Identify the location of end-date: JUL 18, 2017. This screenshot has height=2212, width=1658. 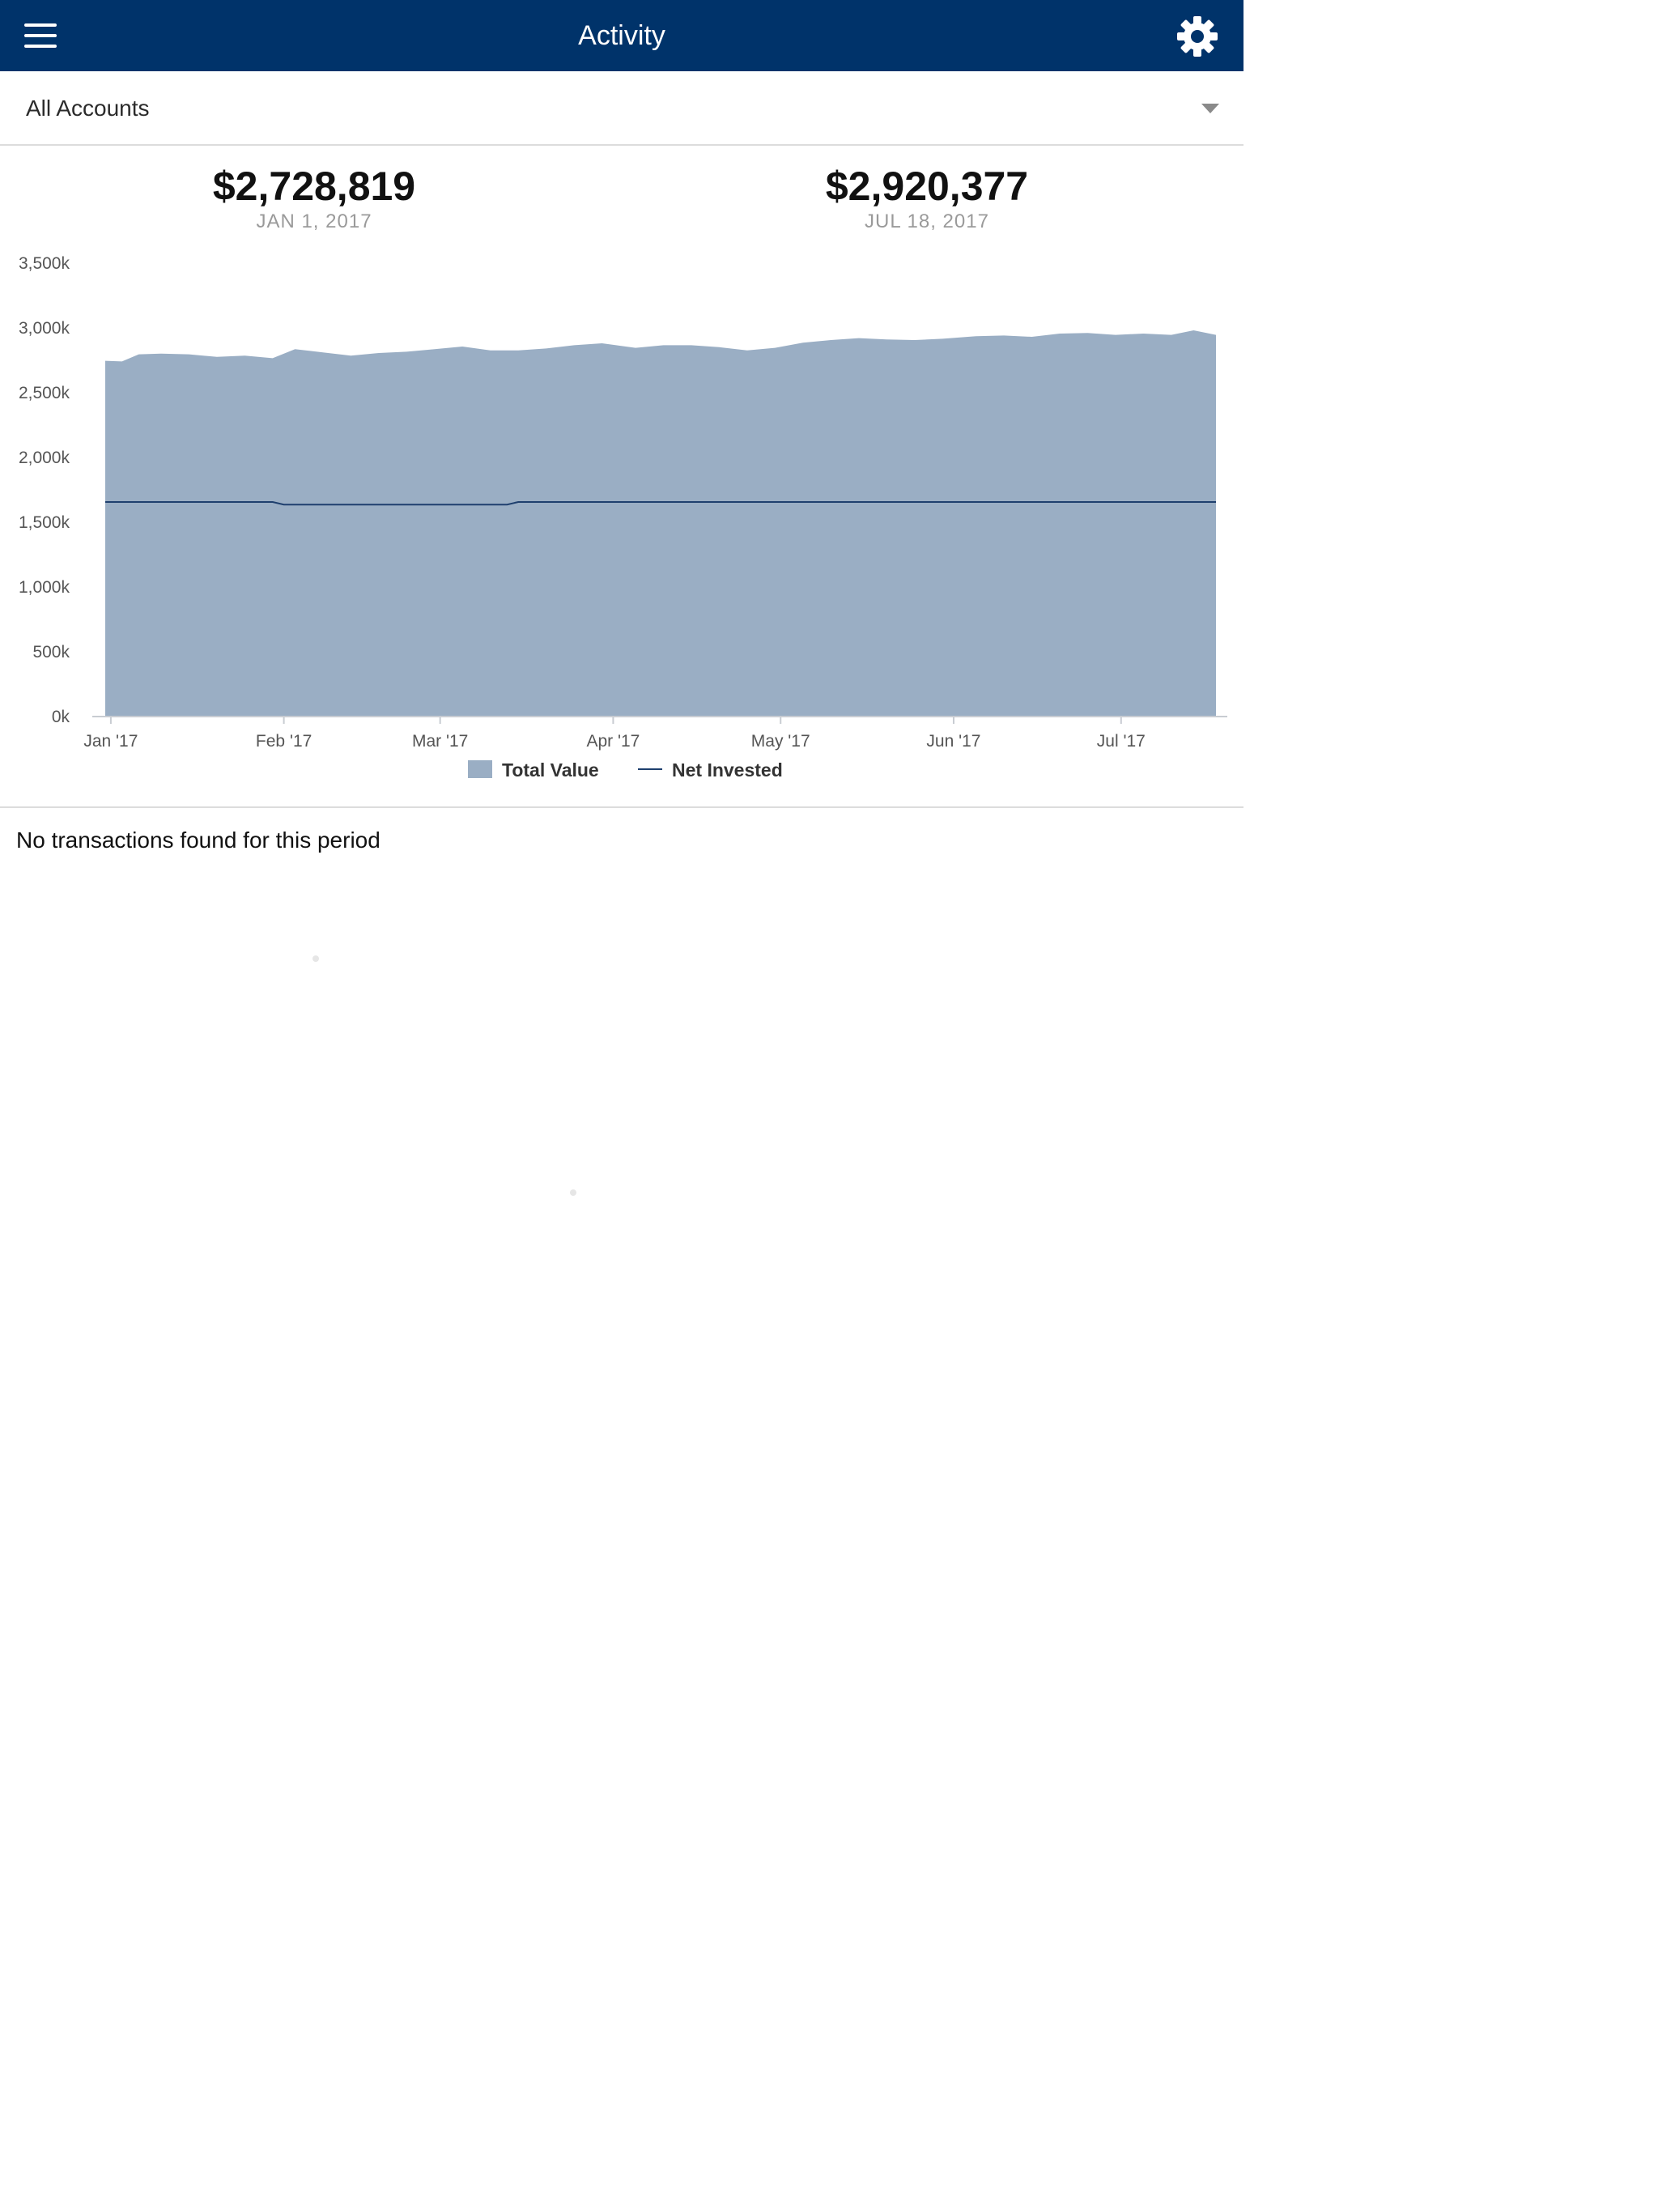
(927, 221).